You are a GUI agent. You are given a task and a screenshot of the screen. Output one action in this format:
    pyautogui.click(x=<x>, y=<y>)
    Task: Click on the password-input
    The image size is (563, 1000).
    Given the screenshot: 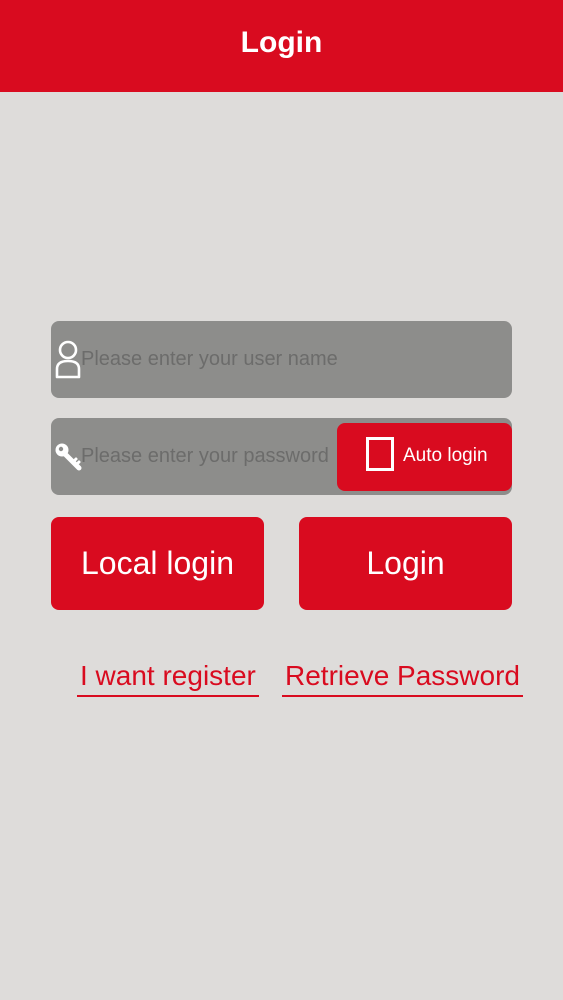 What is the action you would take?
    pyautogui.click(x=216, y=456)
    